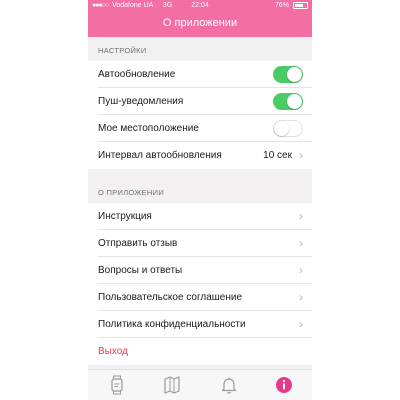 The height and width of the screenshot is (400, 400). I want to click on status-right: 76%, so click(291, 6).